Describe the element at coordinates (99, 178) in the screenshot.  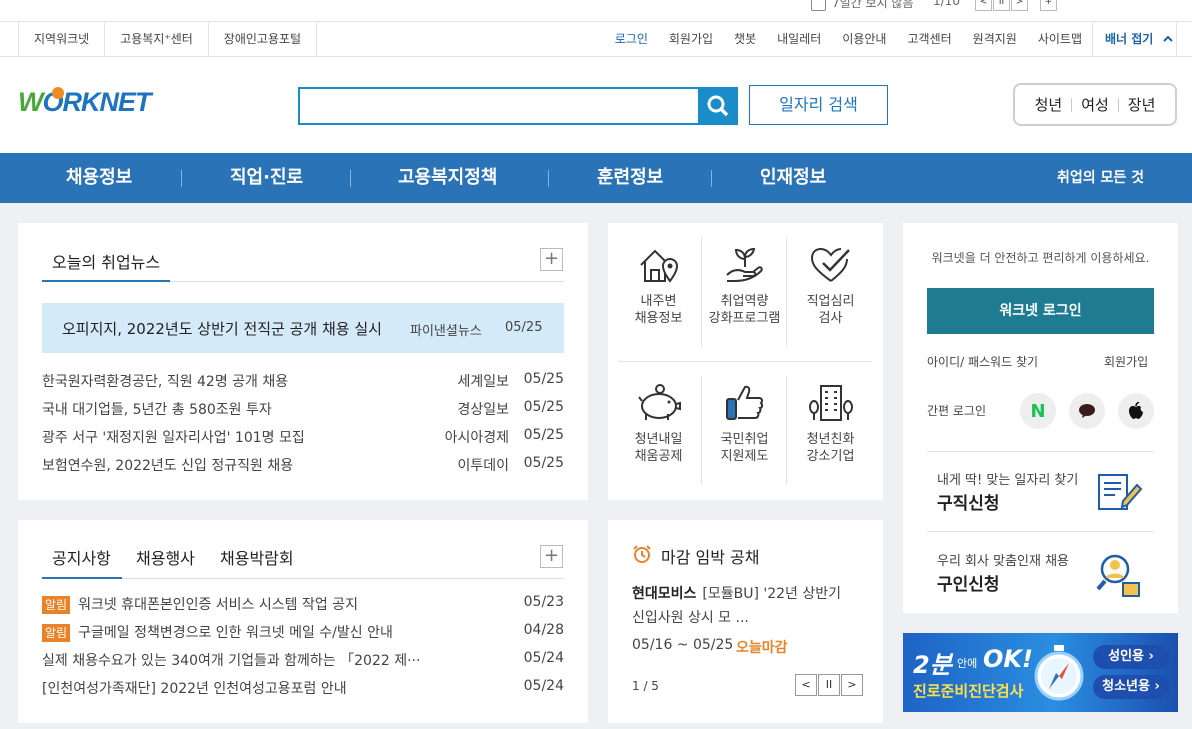
I see `gnb-jobs: 채용정보` at that location.